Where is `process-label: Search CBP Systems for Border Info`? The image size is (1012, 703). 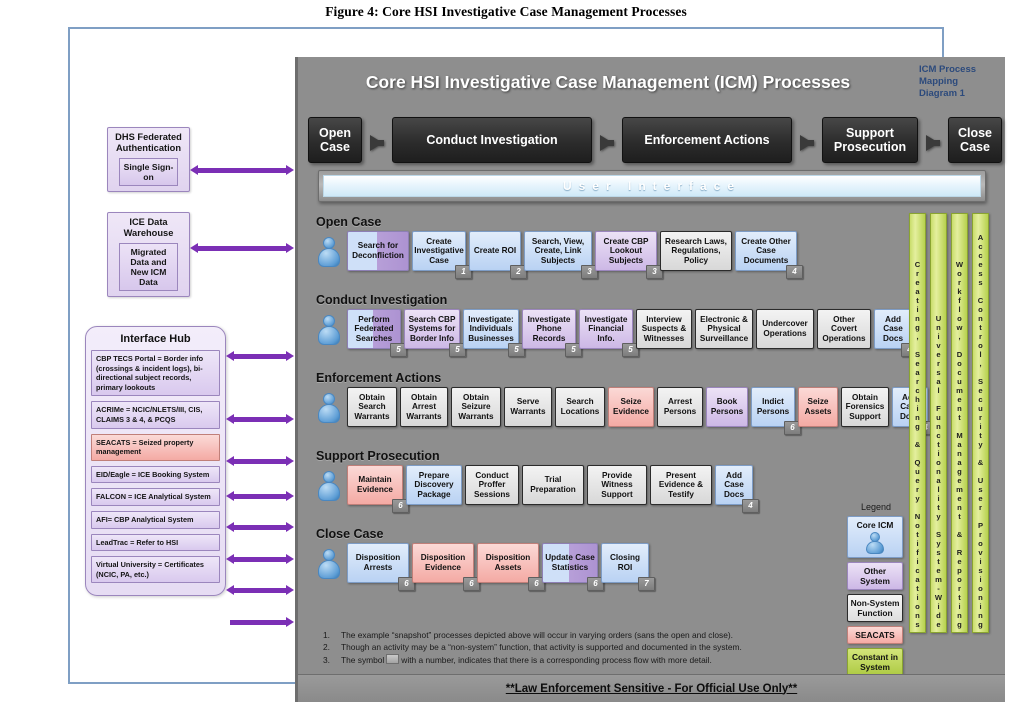
process-label: Search CBP Systems for Border Info is located at coordinates (432, 328).